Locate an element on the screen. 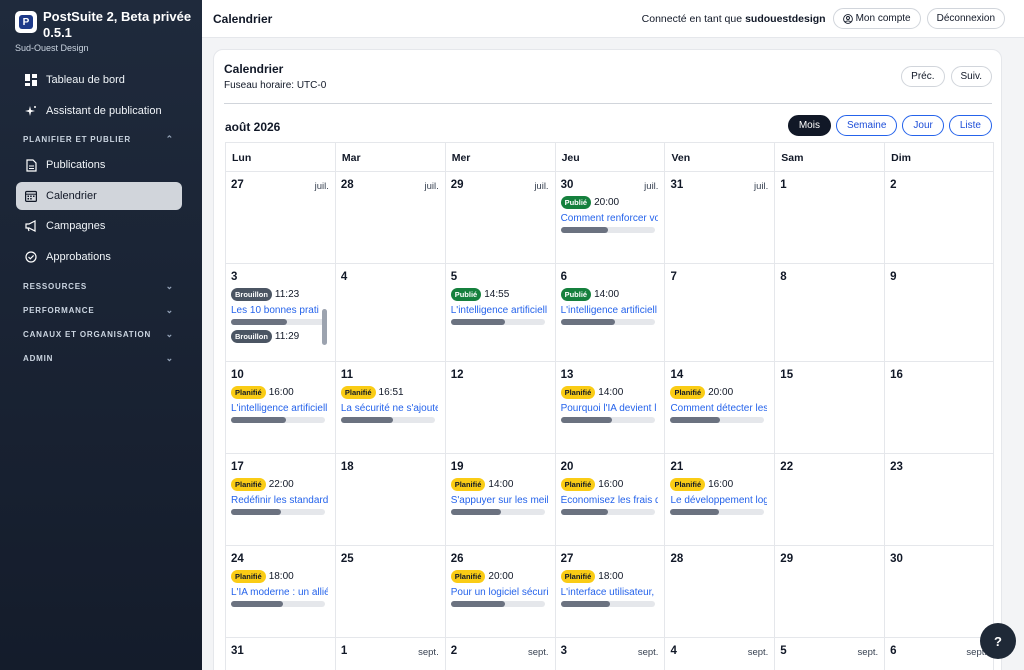  calendar-event: Planifié 16:51 La sécurité ne s'ajoute is located at coordinates (390, 404).